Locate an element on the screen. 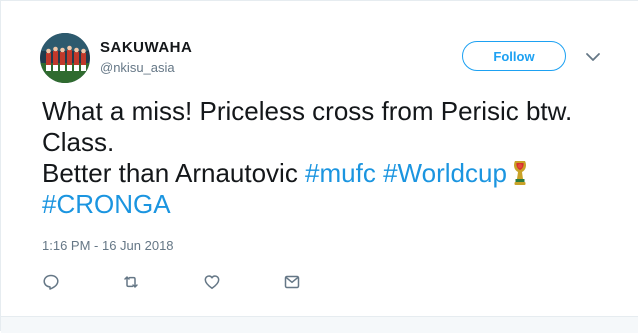 Image resolution: width=638 pixels, height=333 pixels. reply-icon is located at coordinates (51, 282).